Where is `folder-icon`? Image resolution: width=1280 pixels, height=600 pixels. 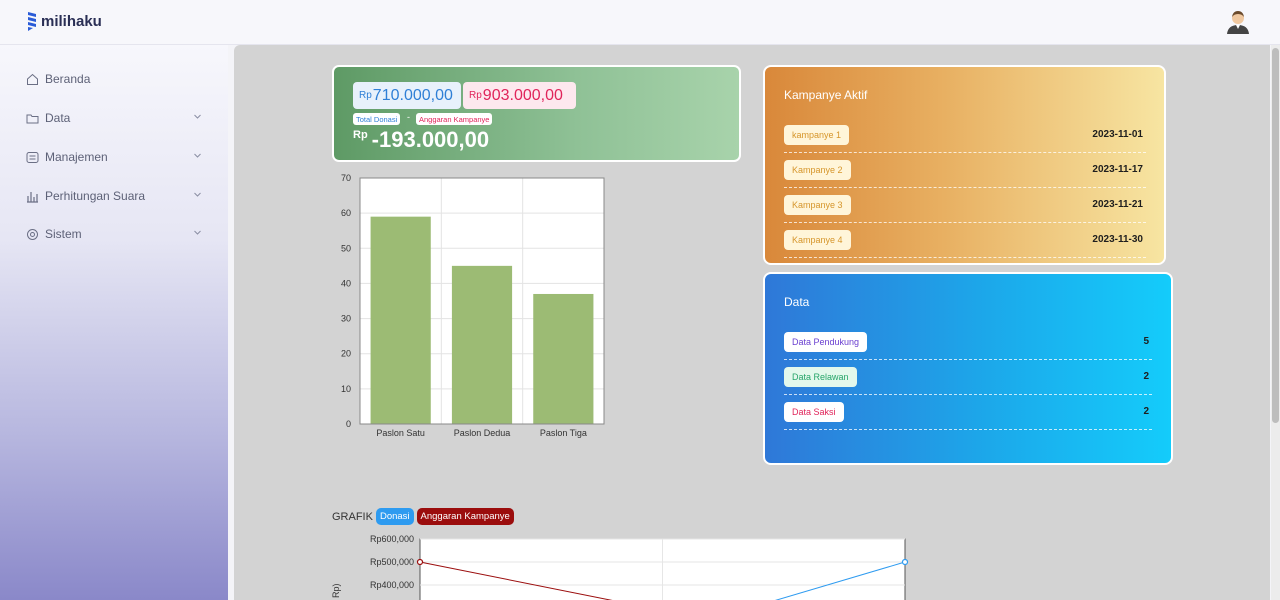 folder-icon is located at coordinates (32, 118).